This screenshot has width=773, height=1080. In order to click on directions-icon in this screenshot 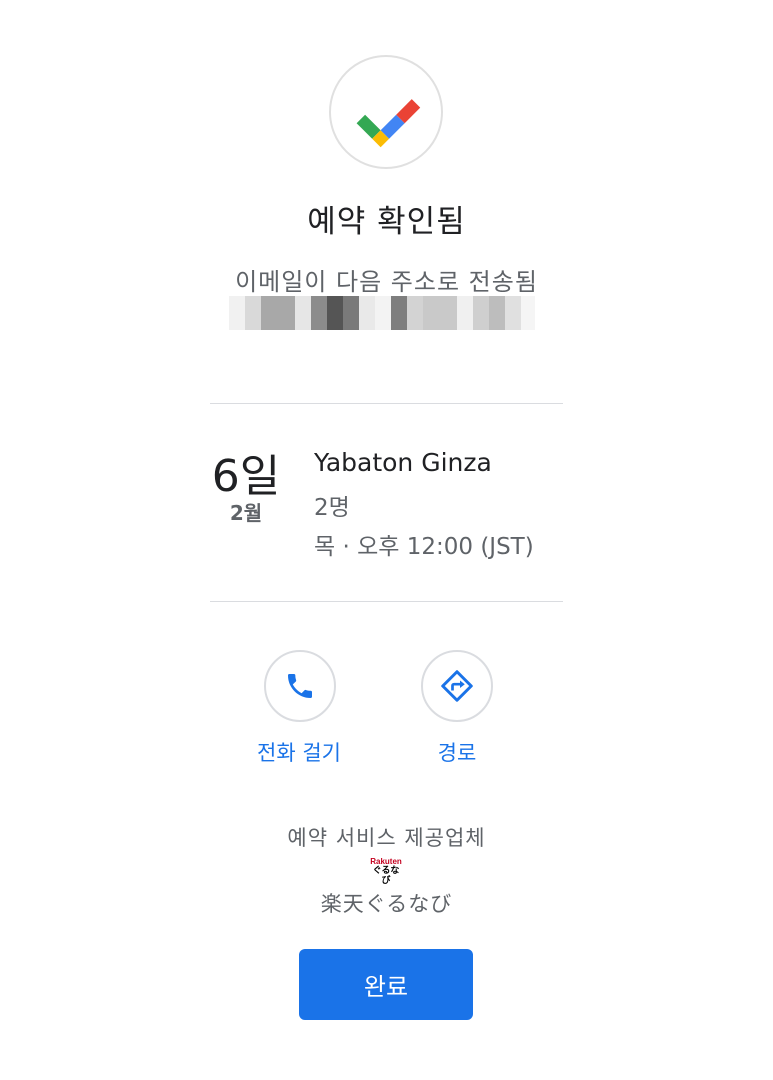, I will do `click(457, 686)`.